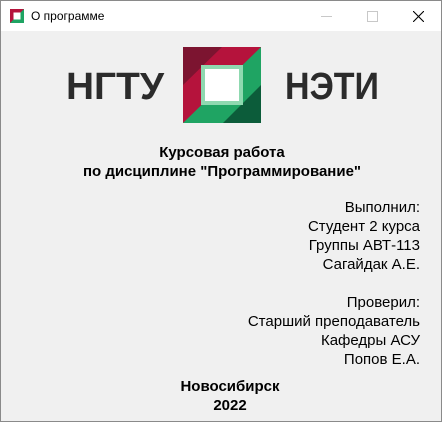 The width and height of the screenshot is (442, 422). I want to click on performed-role: Студент 2 курса, so click(363, 226).